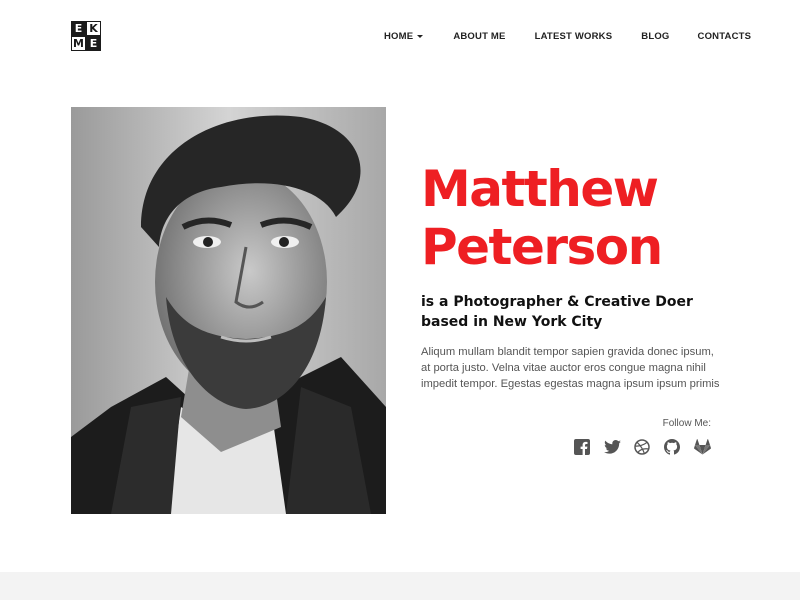  I want to click on tagline-line: based in New York City, so click(512, 322).